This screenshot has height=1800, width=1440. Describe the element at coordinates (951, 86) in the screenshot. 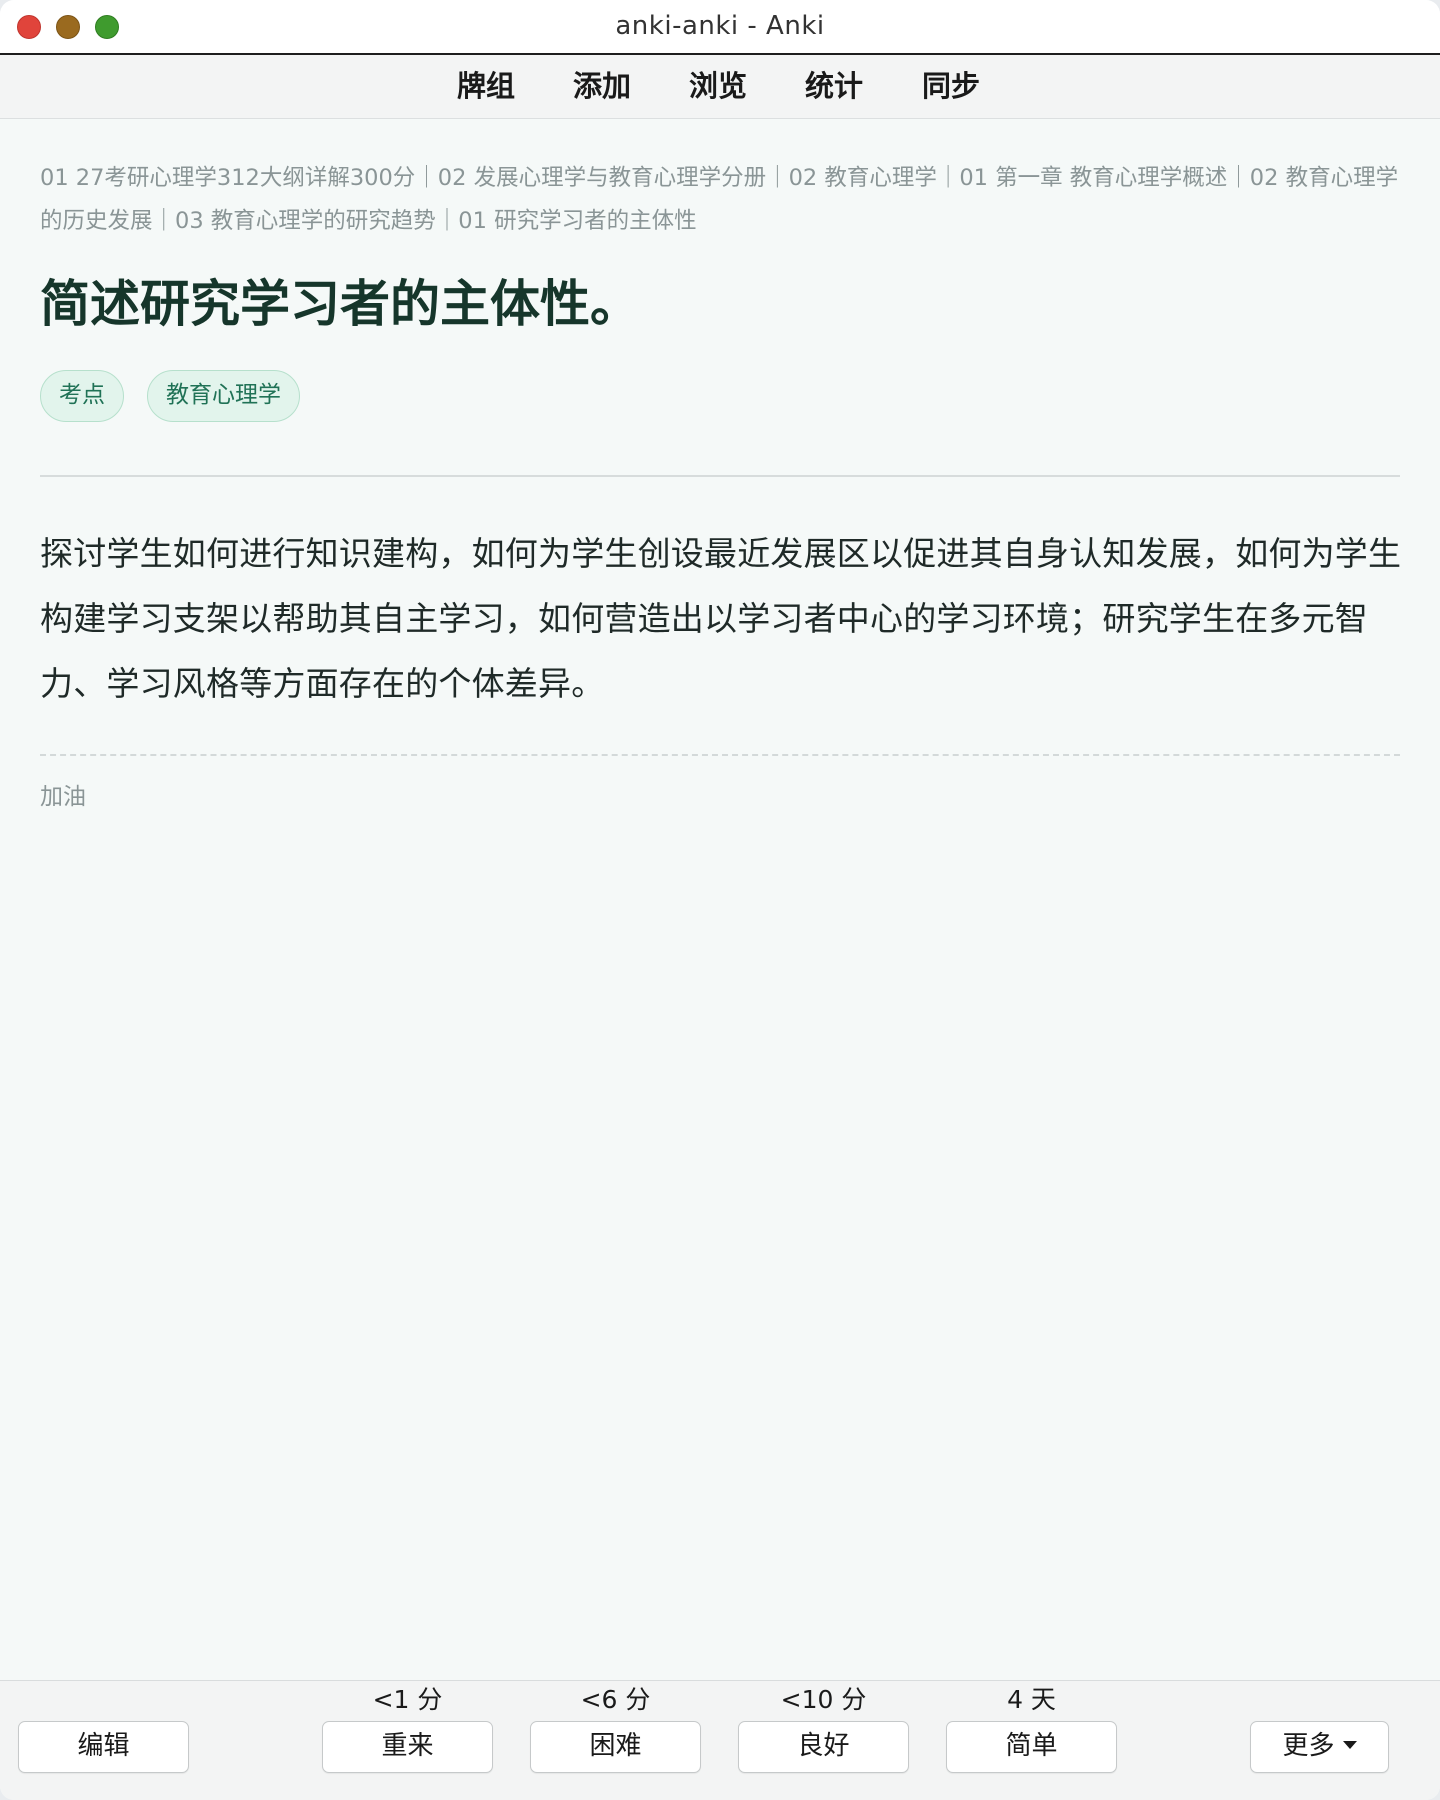

I see `toolbar-sync: 同步` at that location.